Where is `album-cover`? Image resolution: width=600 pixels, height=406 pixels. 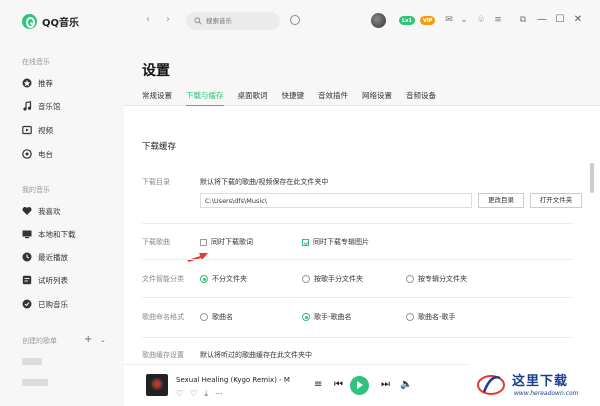
album-cover is located at coordinates (157, 385).